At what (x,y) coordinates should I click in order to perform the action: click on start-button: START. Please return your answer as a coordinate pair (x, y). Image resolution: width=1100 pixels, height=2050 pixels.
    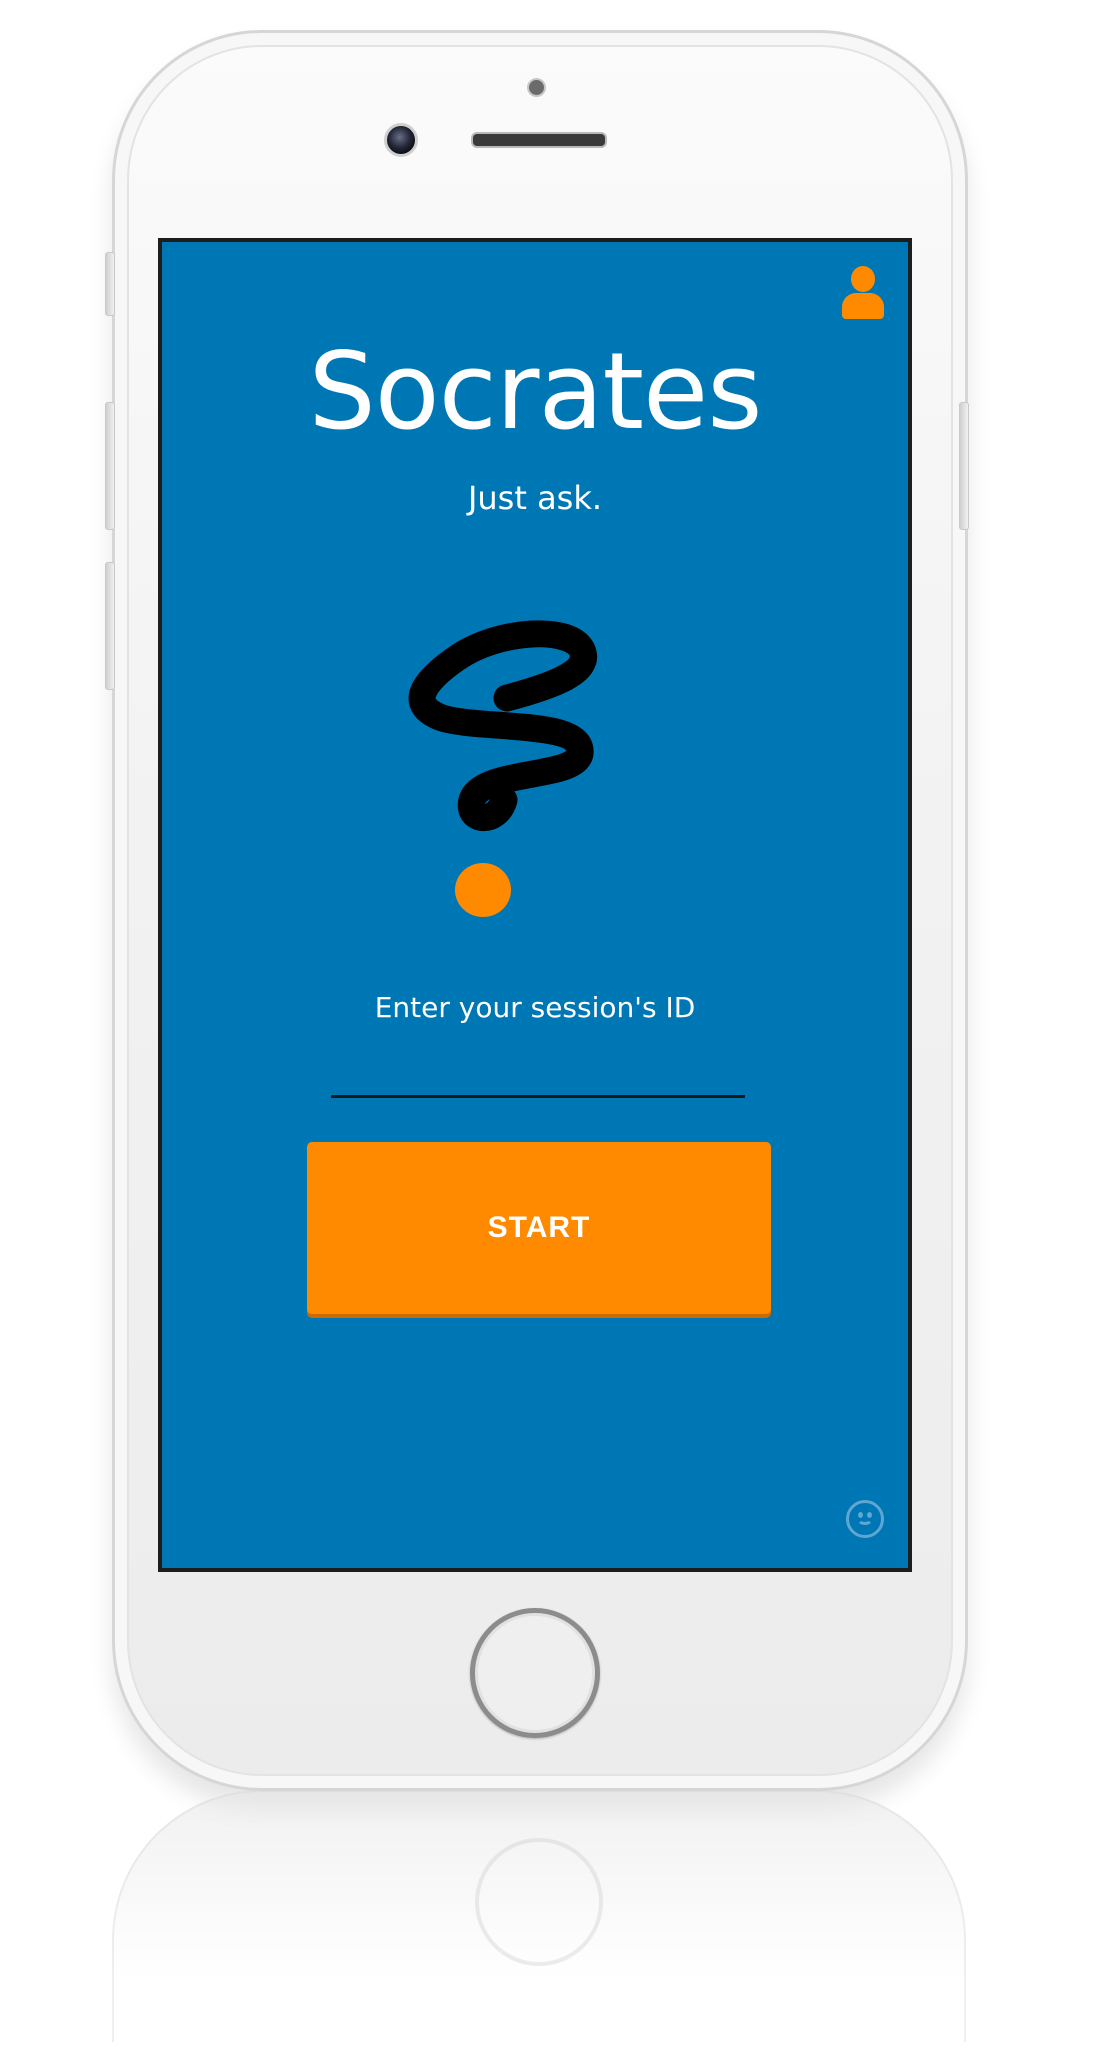
    Looking at the image, I should click on (539, 1228).